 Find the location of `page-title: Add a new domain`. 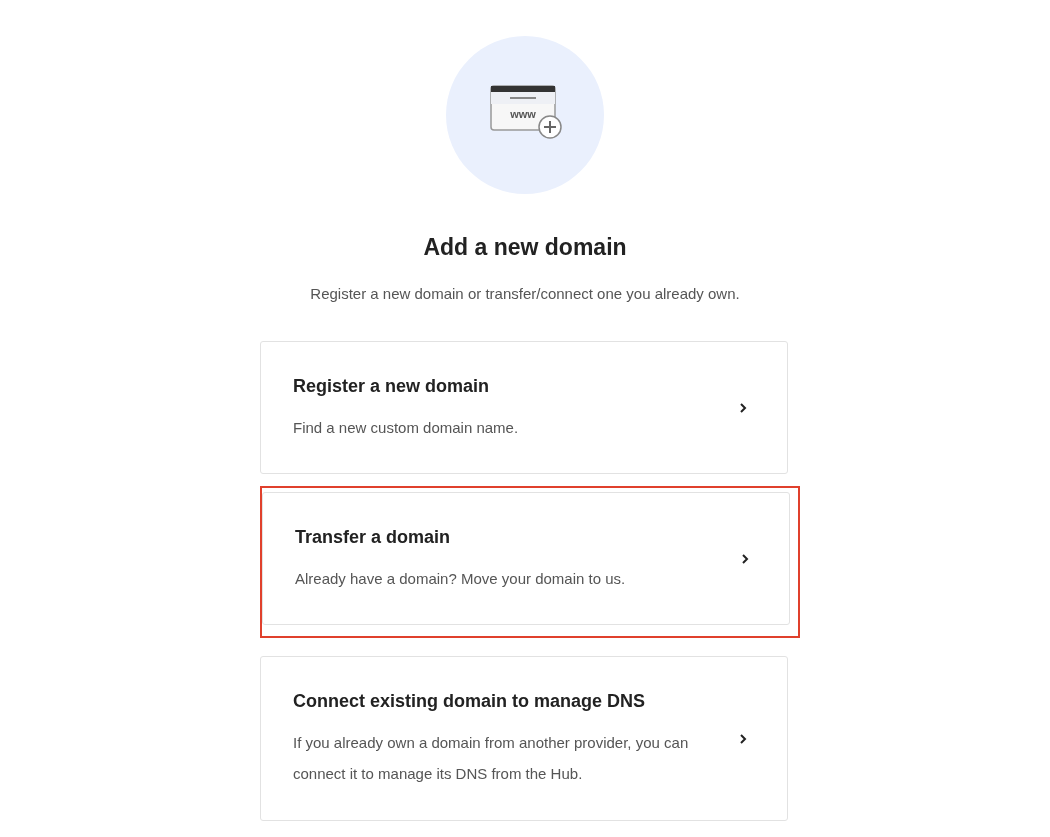

page-title: Add a new domain is located at coordinates (525, 247).